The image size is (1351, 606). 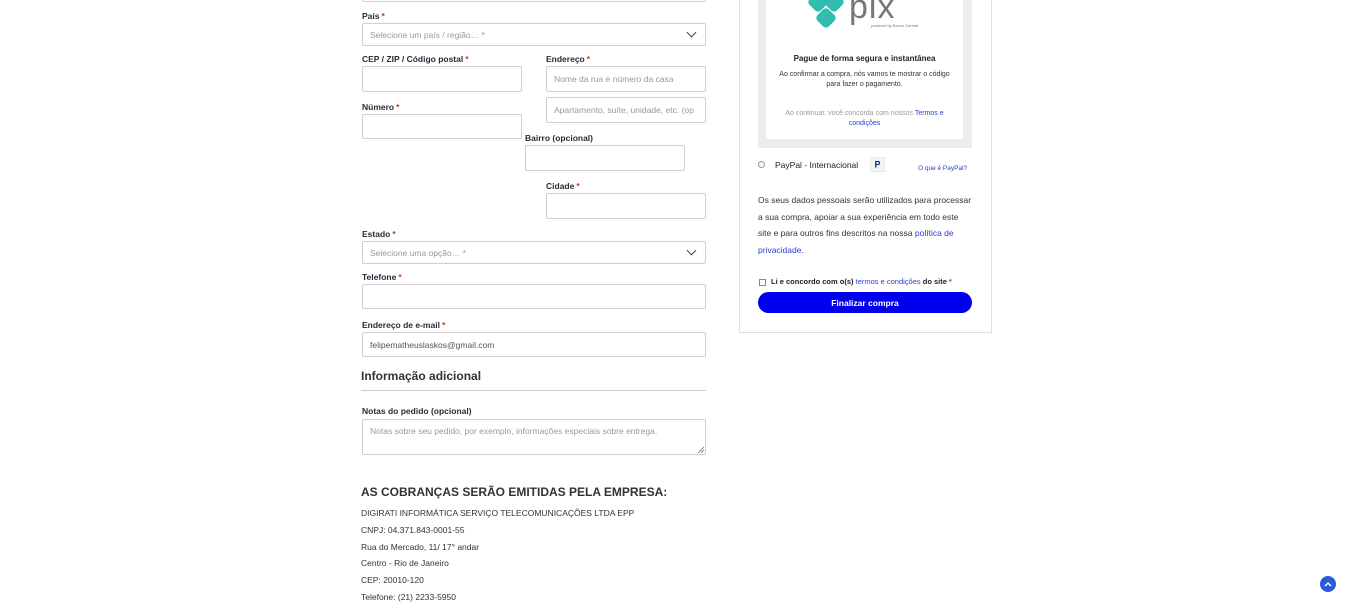 I want to click on pix-title: Pague de forma segura e instantânea, so click(x=864, y=58).